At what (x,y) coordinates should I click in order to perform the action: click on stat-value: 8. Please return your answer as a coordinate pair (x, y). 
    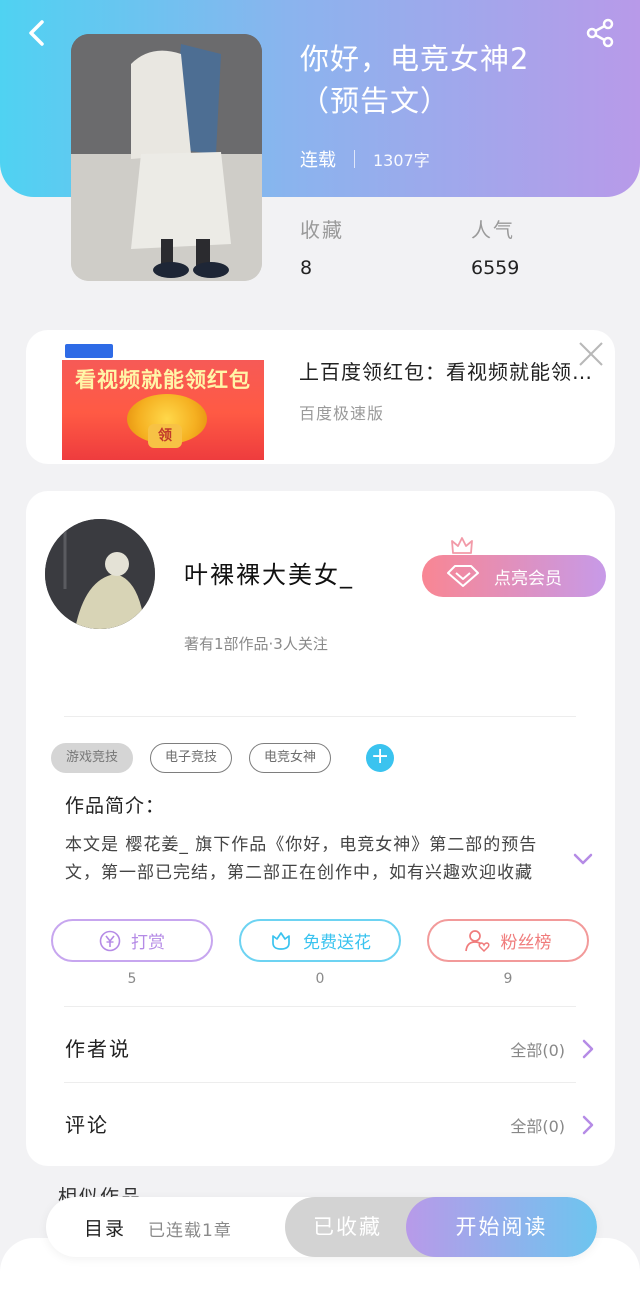
    Looking at the image, I should click on (306, 268).